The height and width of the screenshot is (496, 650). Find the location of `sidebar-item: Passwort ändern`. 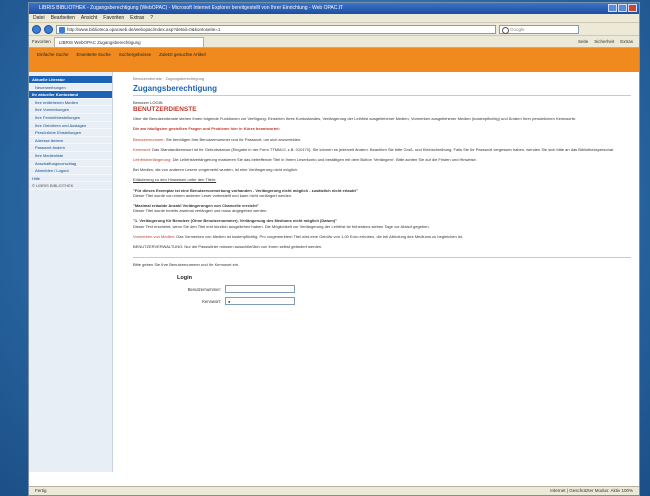

sidebar-item: Passwort ändern is located at coordinates (70, 148).